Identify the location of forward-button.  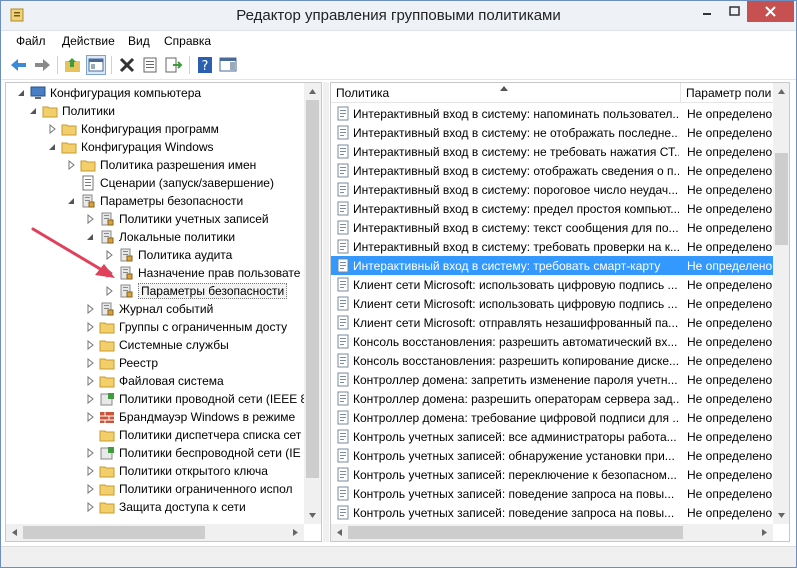
(42, 65).